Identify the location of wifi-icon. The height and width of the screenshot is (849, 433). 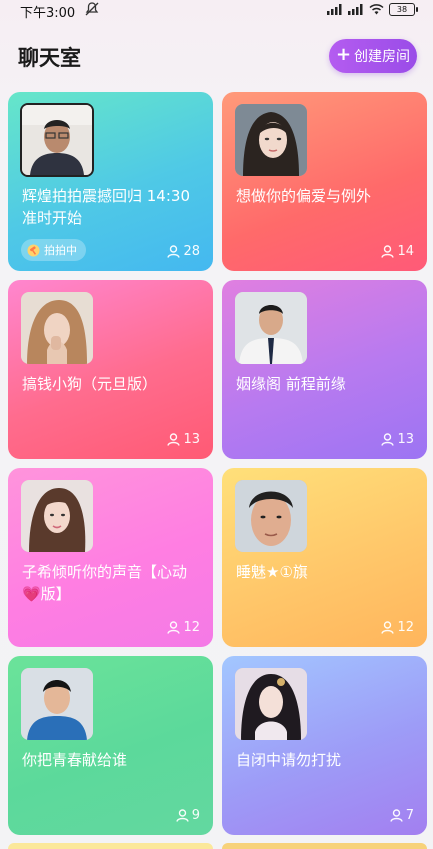
(376, 9).